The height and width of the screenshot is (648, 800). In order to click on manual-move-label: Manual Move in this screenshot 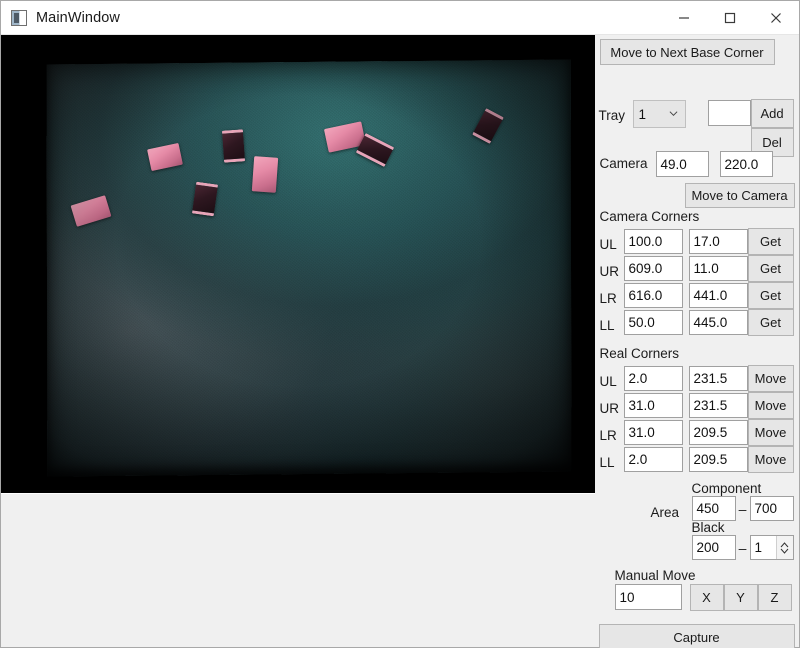, I will do `click(655, 575)`.